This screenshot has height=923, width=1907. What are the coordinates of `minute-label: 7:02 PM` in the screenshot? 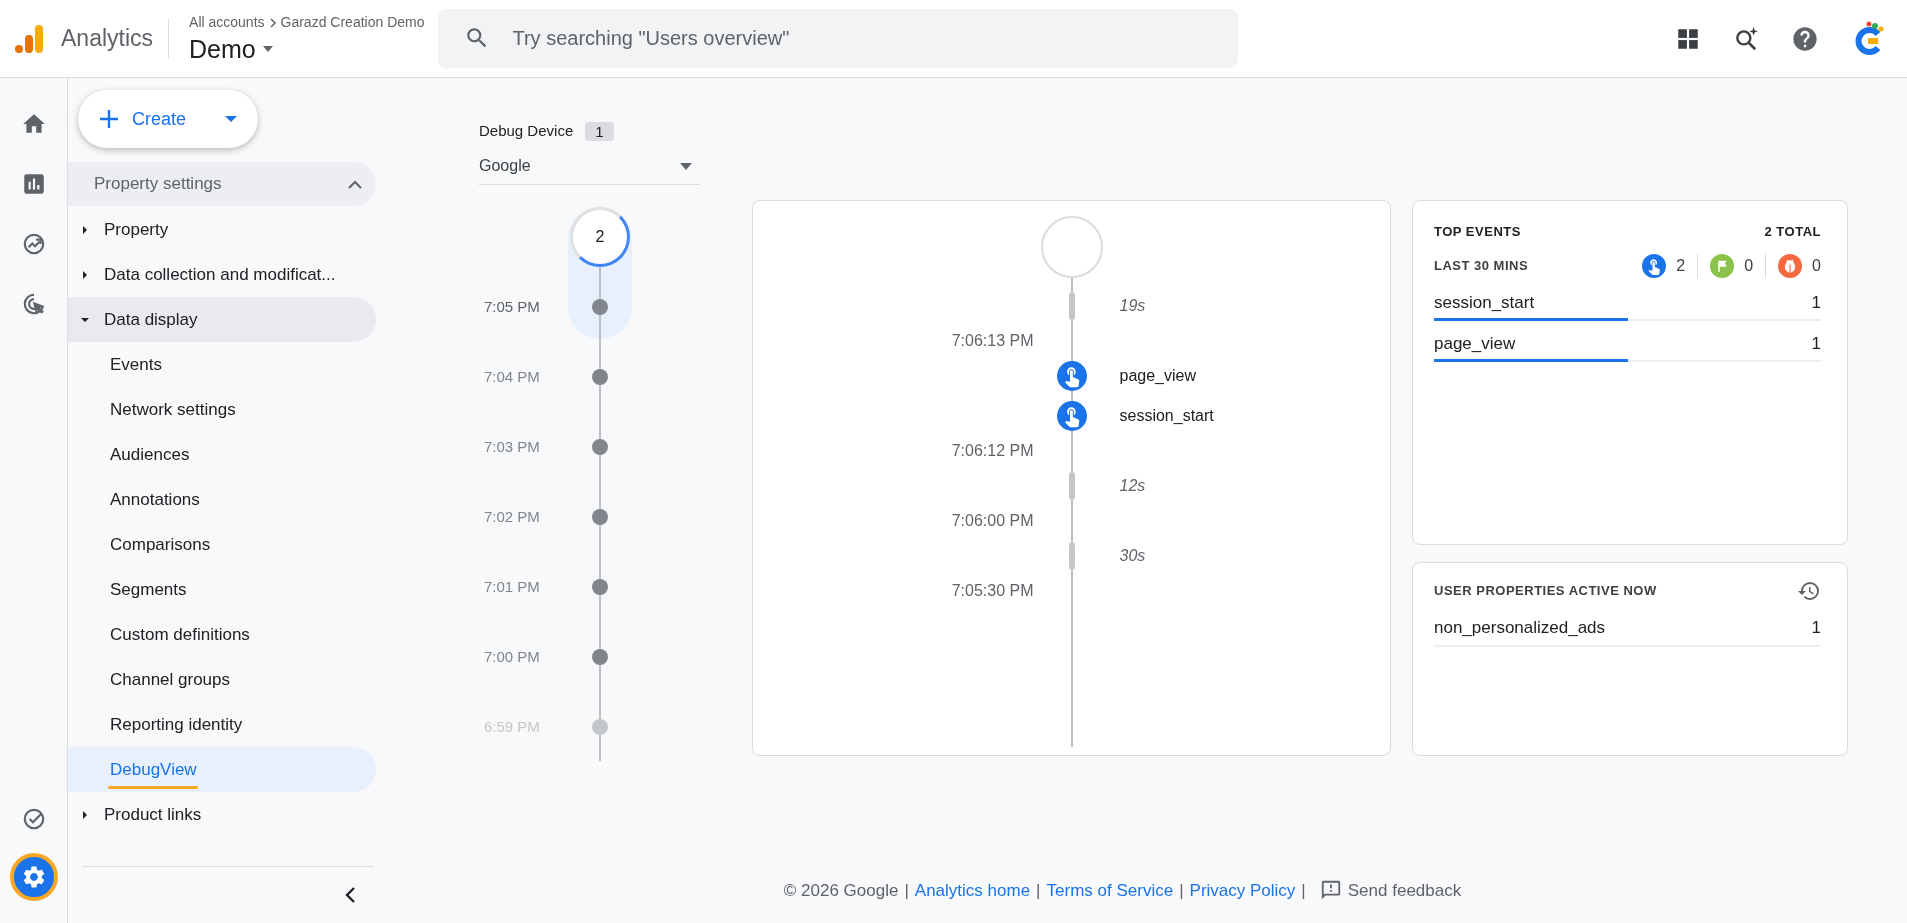 It's located at (512, 516).